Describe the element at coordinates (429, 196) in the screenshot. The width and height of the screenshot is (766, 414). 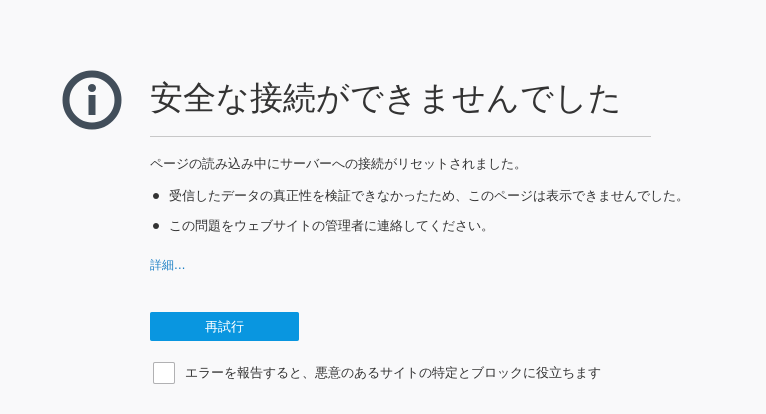
I see `bullet-text: 受信したデータの真正性を検証できなかったため、このページは表示できませんでした。` at that location.